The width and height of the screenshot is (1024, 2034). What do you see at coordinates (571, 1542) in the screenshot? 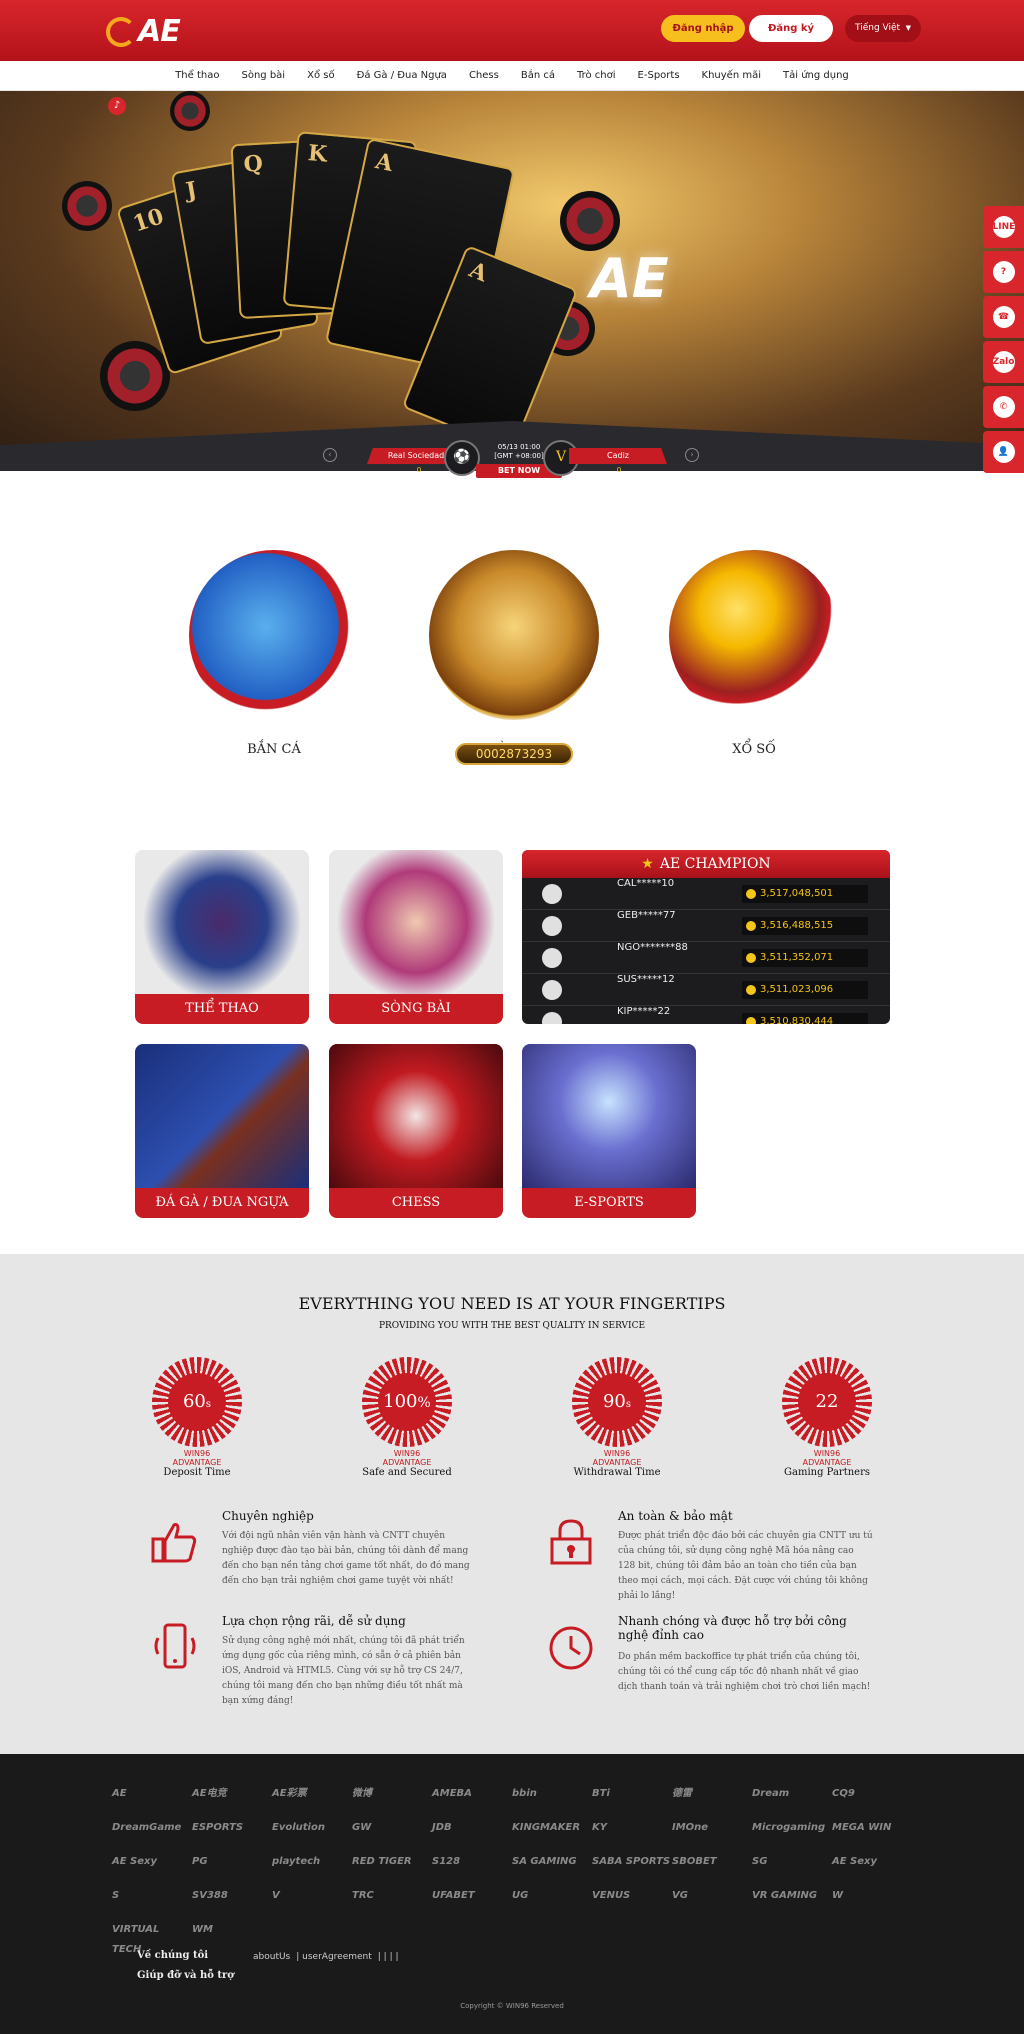
I see `lock-icon` at bounding box center [571, 1542].